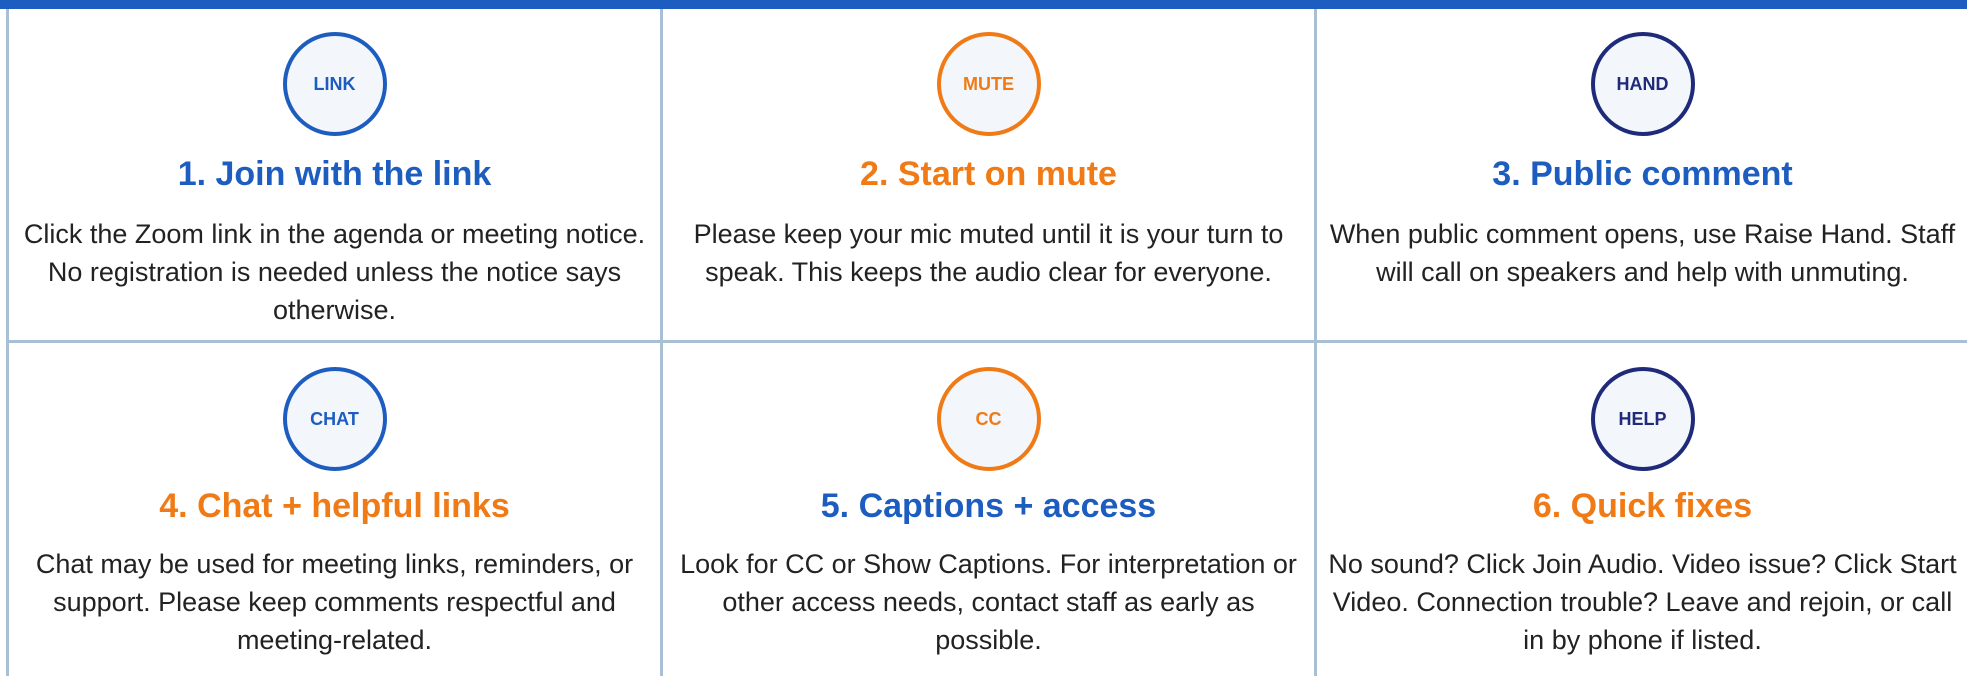 This screenshot has height=676, width=1967. I want to click on mute-icon: MUTE, so click(988, 84).